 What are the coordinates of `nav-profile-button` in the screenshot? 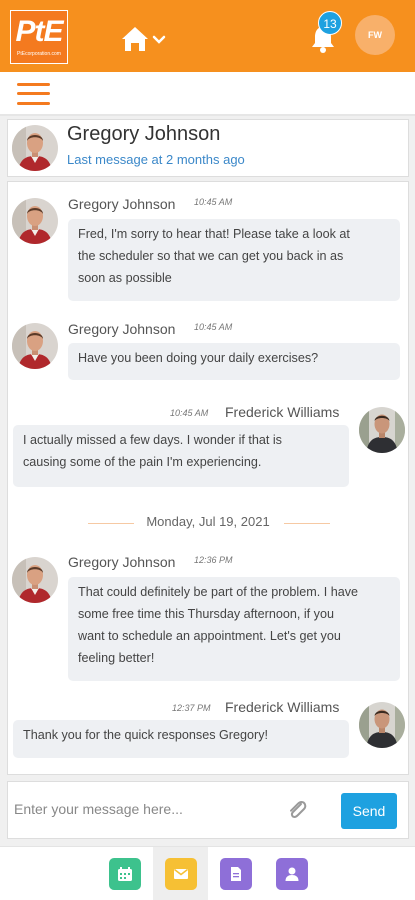 It's located at (292, 874).